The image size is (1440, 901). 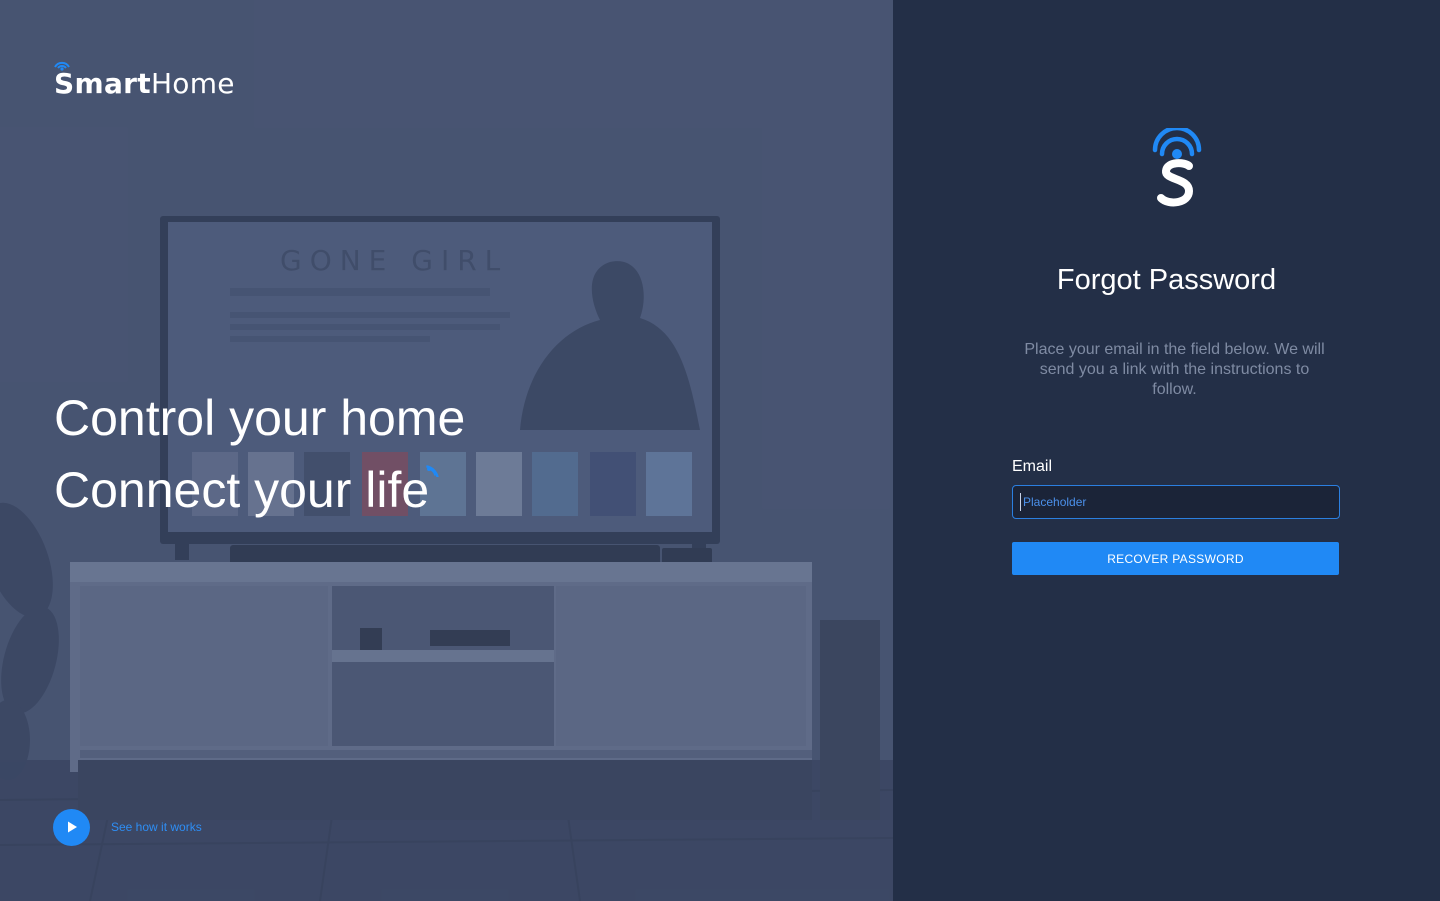 I want to click on brand-name-bold: Smart, so click(x=102, y=80).